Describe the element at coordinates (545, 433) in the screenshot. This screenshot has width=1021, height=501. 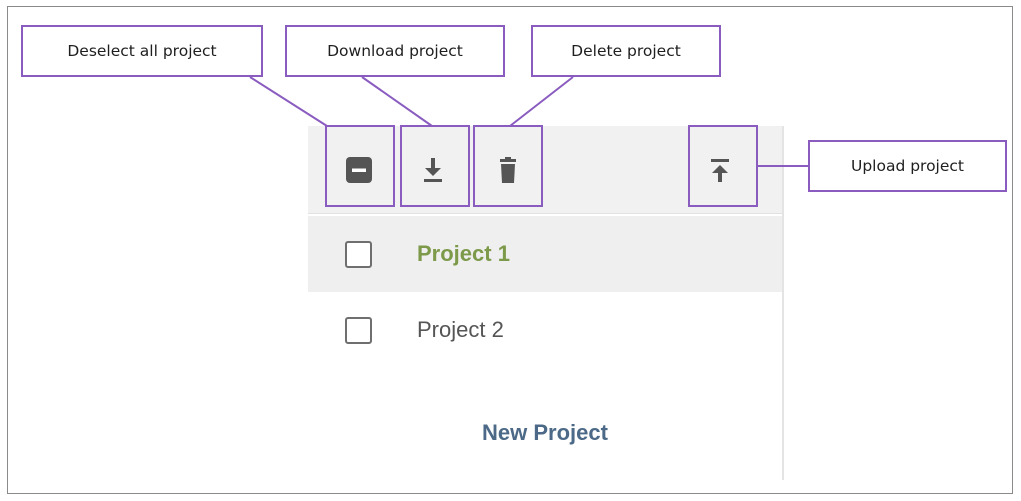
I see `new-project-button: New Project` at that location.